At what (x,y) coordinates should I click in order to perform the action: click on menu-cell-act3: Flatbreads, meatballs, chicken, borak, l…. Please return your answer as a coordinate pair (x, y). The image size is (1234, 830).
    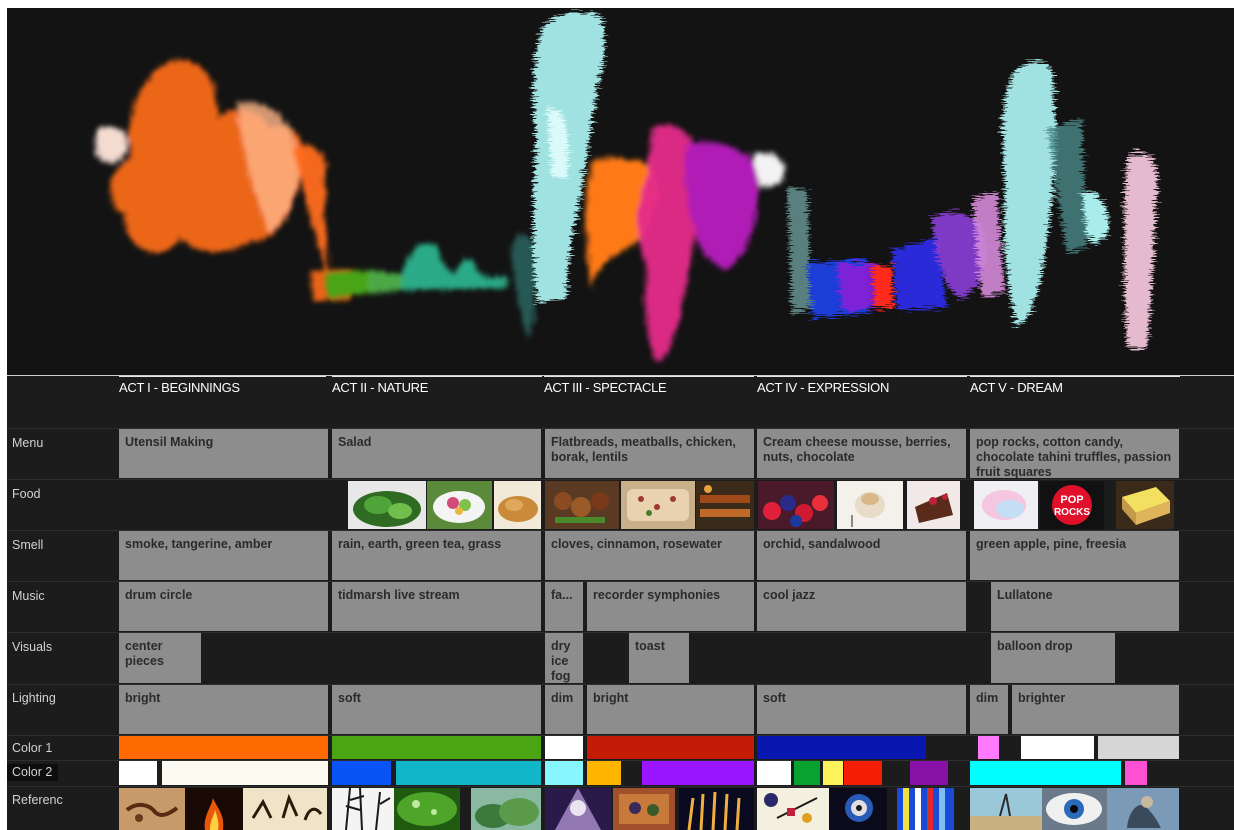
    Looking at the image, I should click on (649, 453).